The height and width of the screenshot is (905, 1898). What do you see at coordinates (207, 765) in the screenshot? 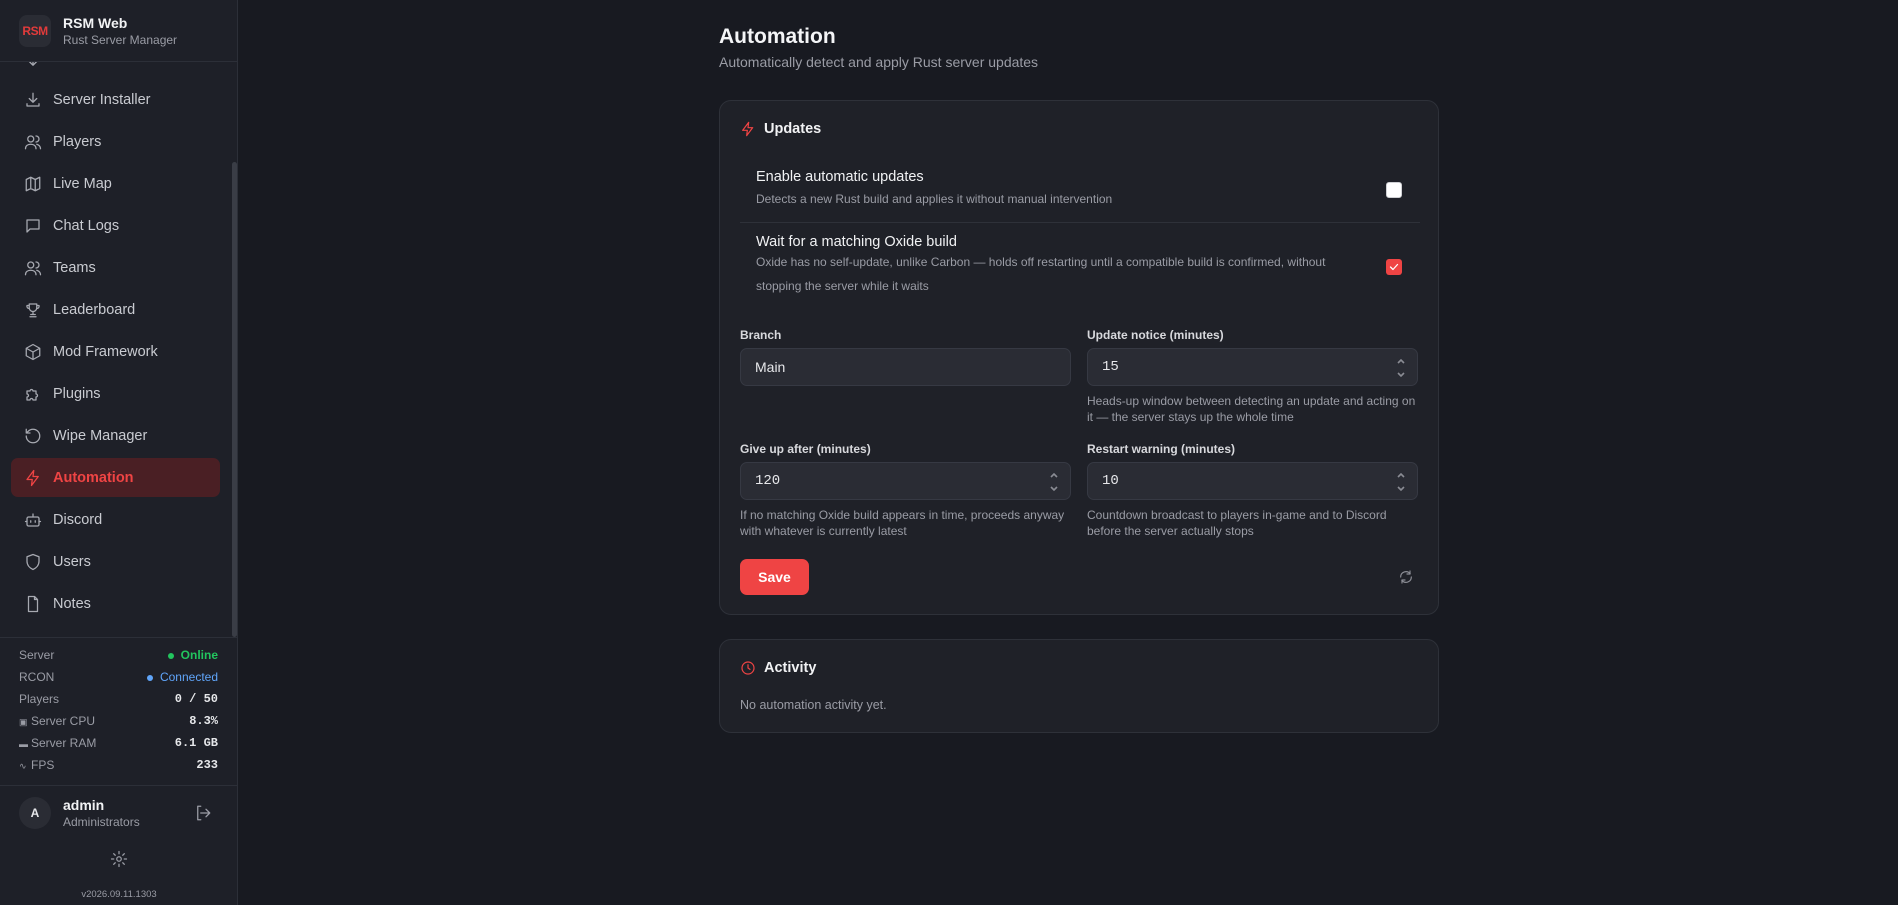
I see `status-value: 233` at bounding box center [207, 765].